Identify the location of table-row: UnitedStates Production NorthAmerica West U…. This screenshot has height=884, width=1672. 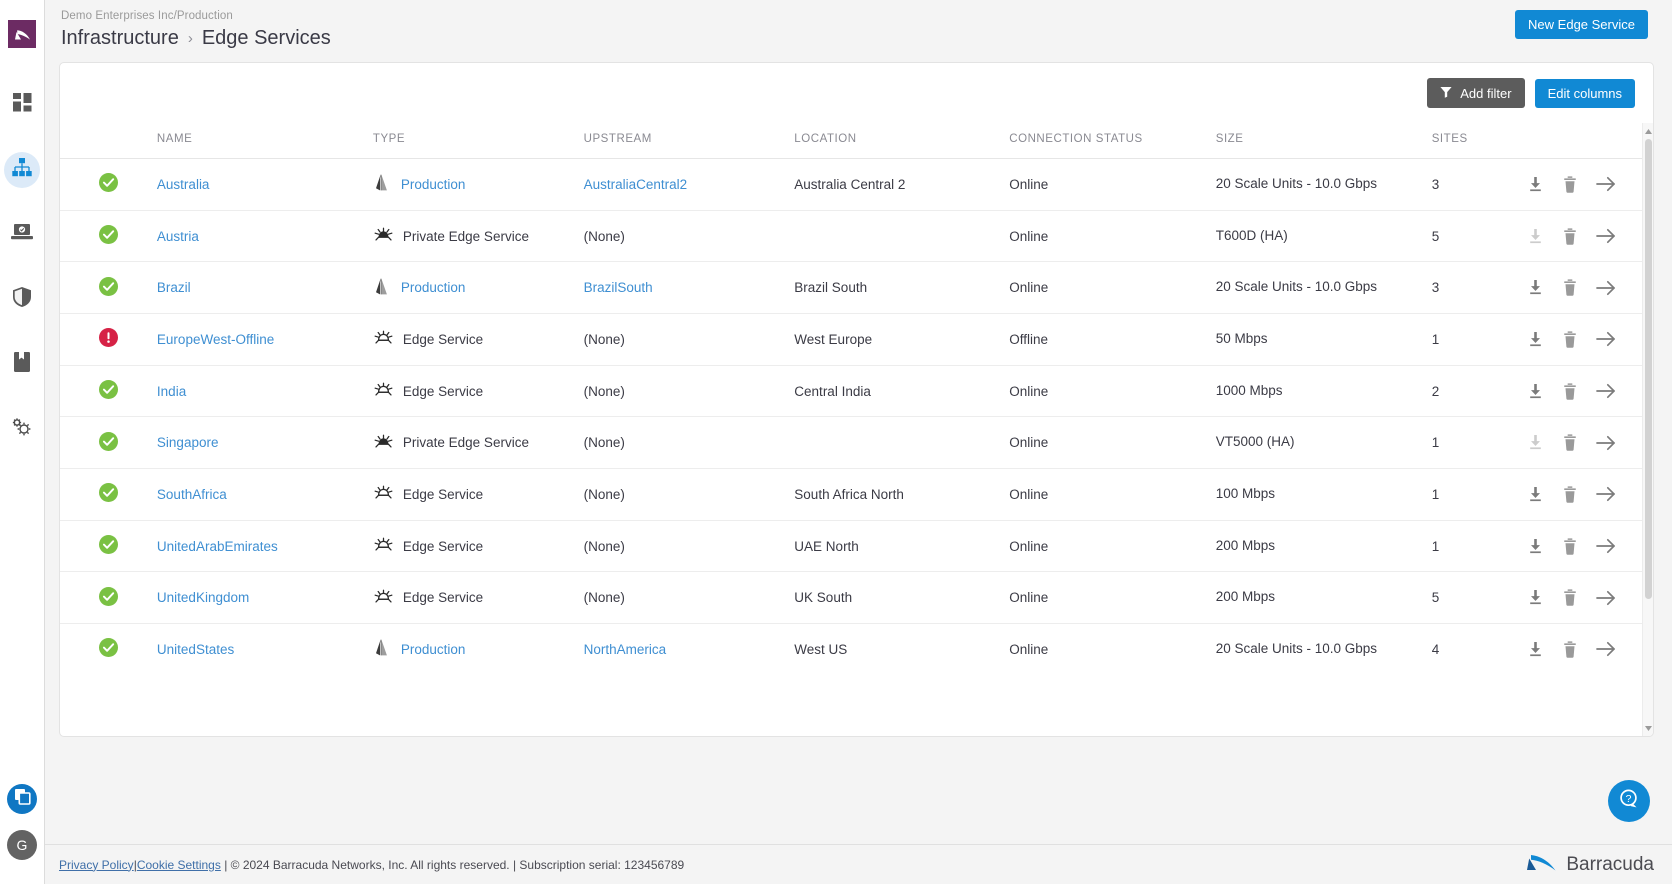
(856, 649).